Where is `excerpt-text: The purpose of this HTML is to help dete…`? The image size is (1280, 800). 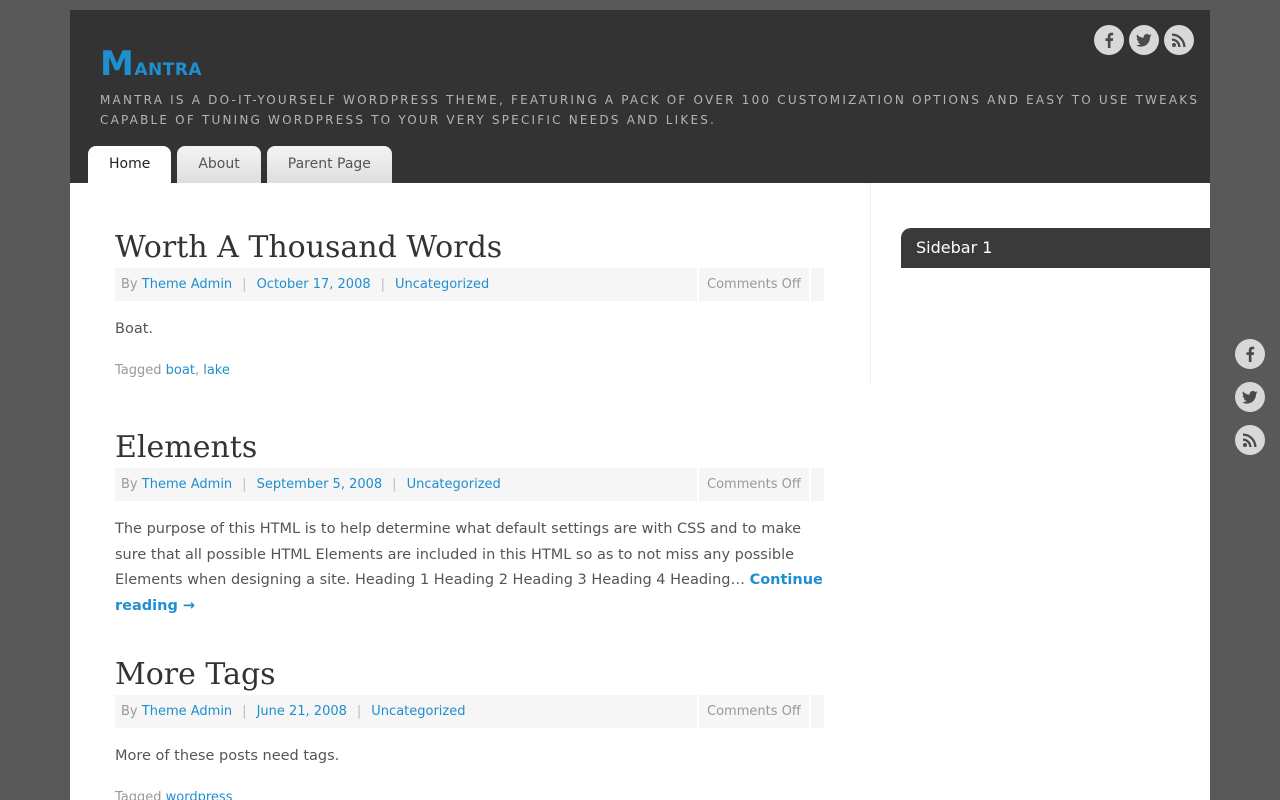 excerpt-text: The purpose of this HTML is to help dete… is located at coordinates (458, 554).